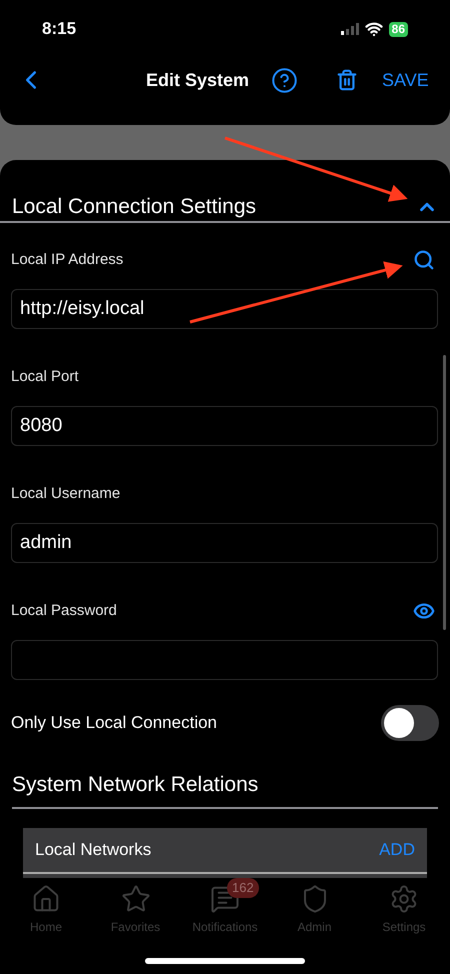 The width and height of the screenshot is (450, 974). What do you see at coordinates (93, 849) in the screenshot?
I see `list-title: Local Networks` at bounding box center [93, 849].